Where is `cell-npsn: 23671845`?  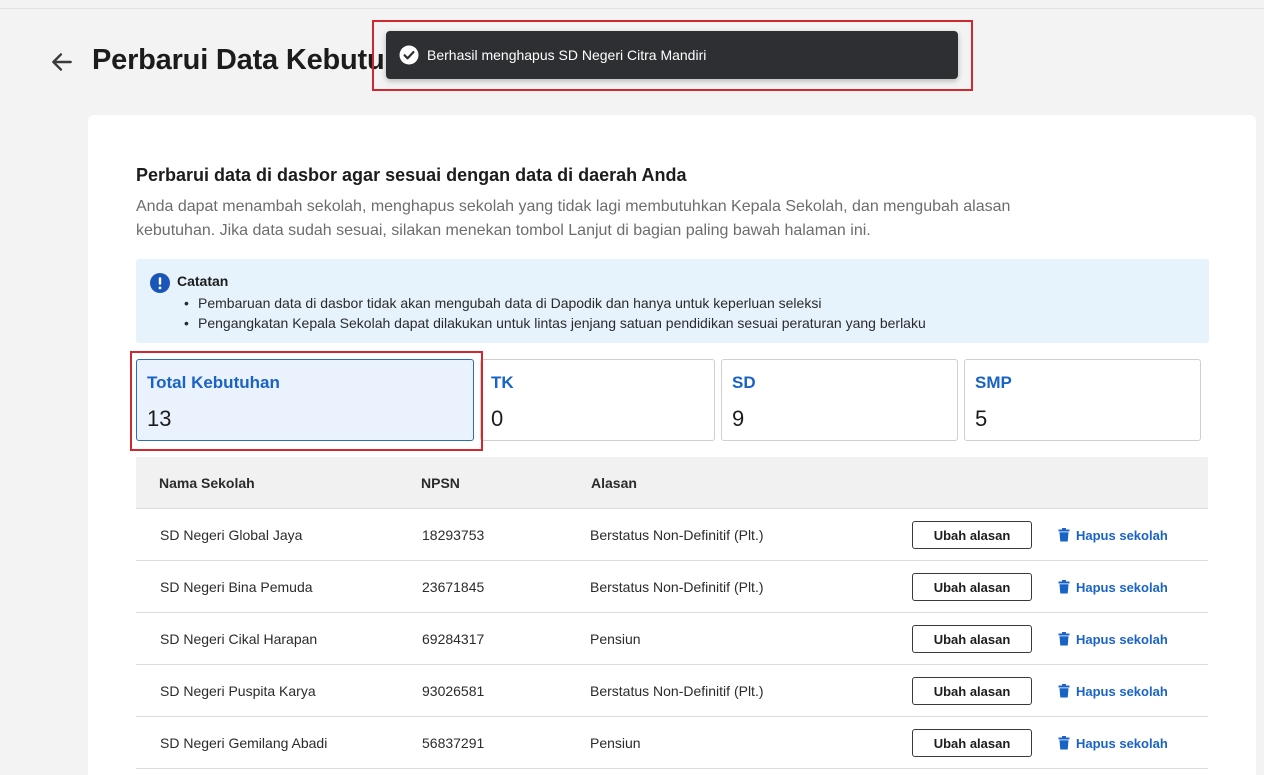
cell-npsn: 23671845 is located at coordinates (453, 587).